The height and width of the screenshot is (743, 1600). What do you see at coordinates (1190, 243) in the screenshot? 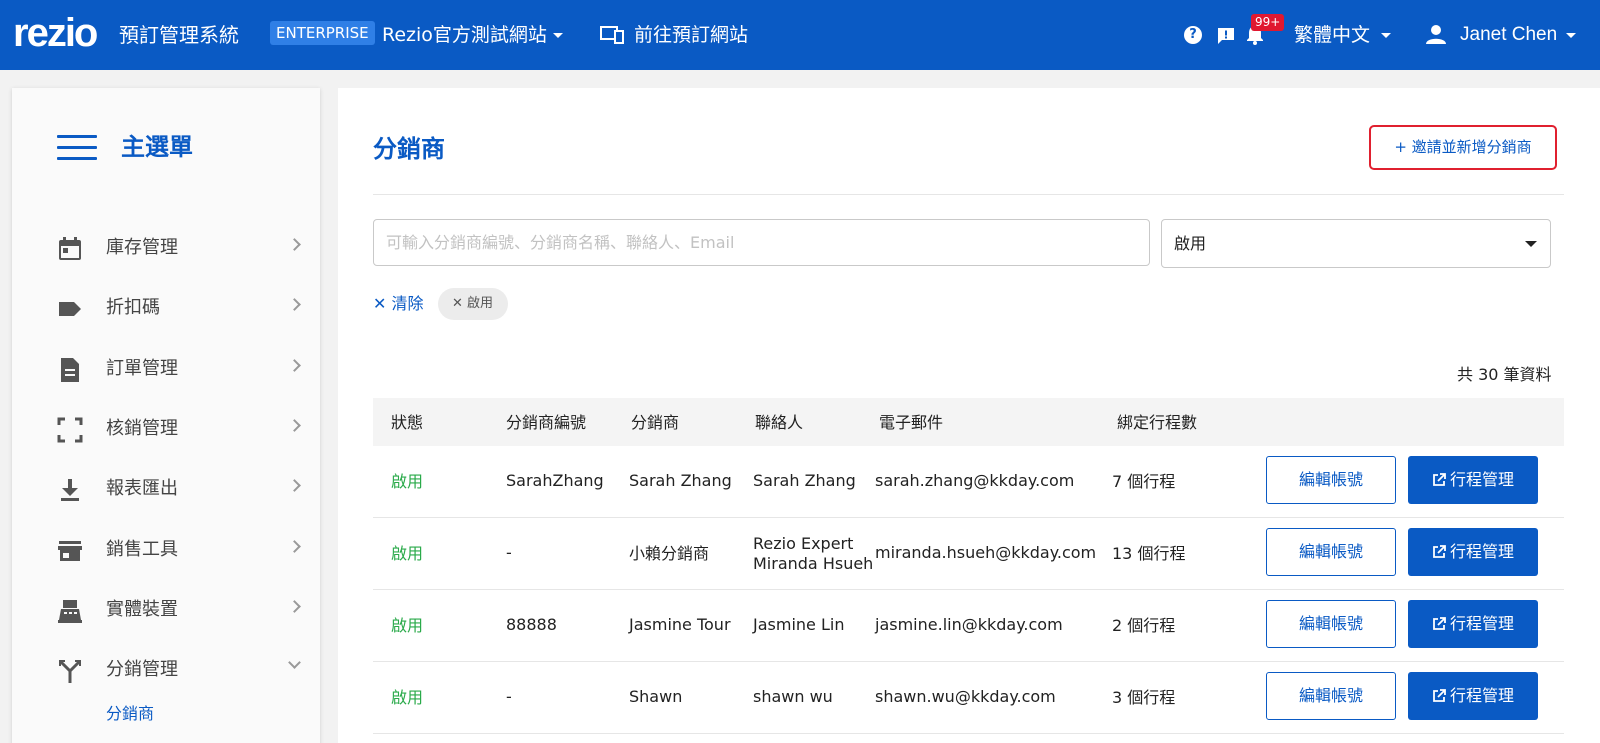
I see `status-filter-value: 啟用` at bounding box center [1190, 243].